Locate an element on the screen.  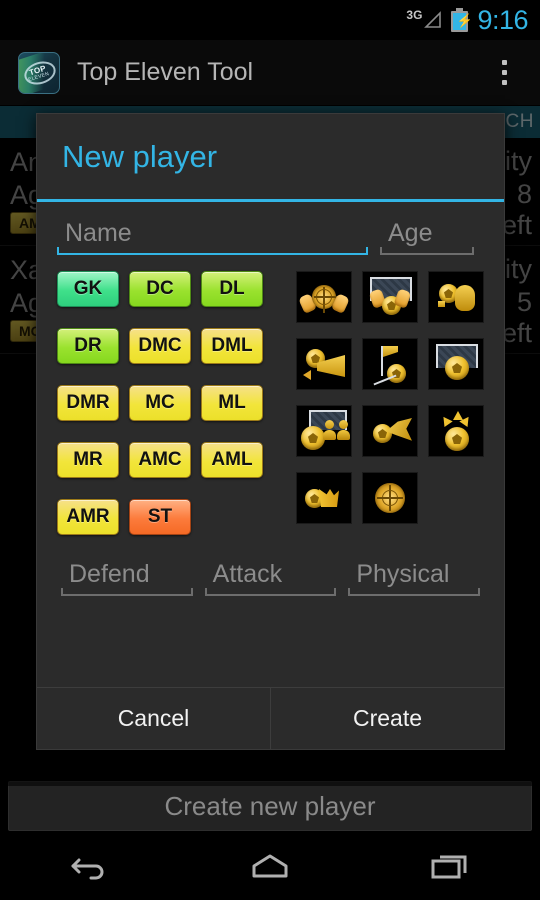
status-bar: 3G ⚡ 9:16 is located at coordinates (270, 20).